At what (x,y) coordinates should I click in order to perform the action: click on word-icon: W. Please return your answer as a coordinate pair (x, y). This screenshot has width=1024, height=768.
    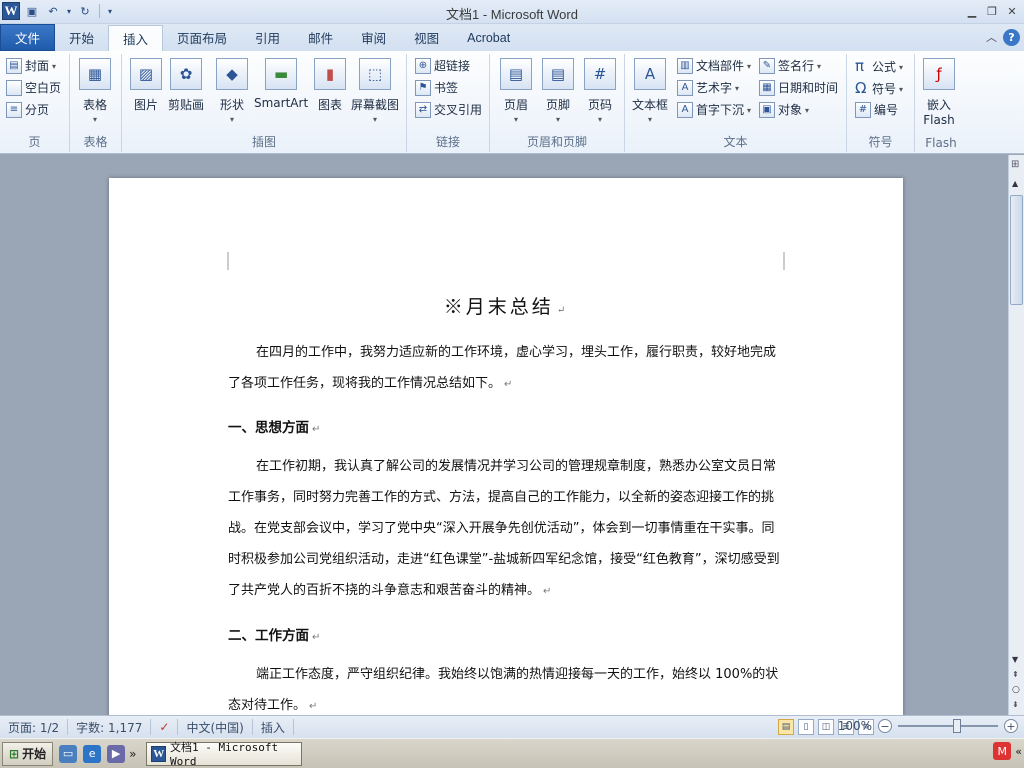
    Looking at the image, I should click on (159, 753).